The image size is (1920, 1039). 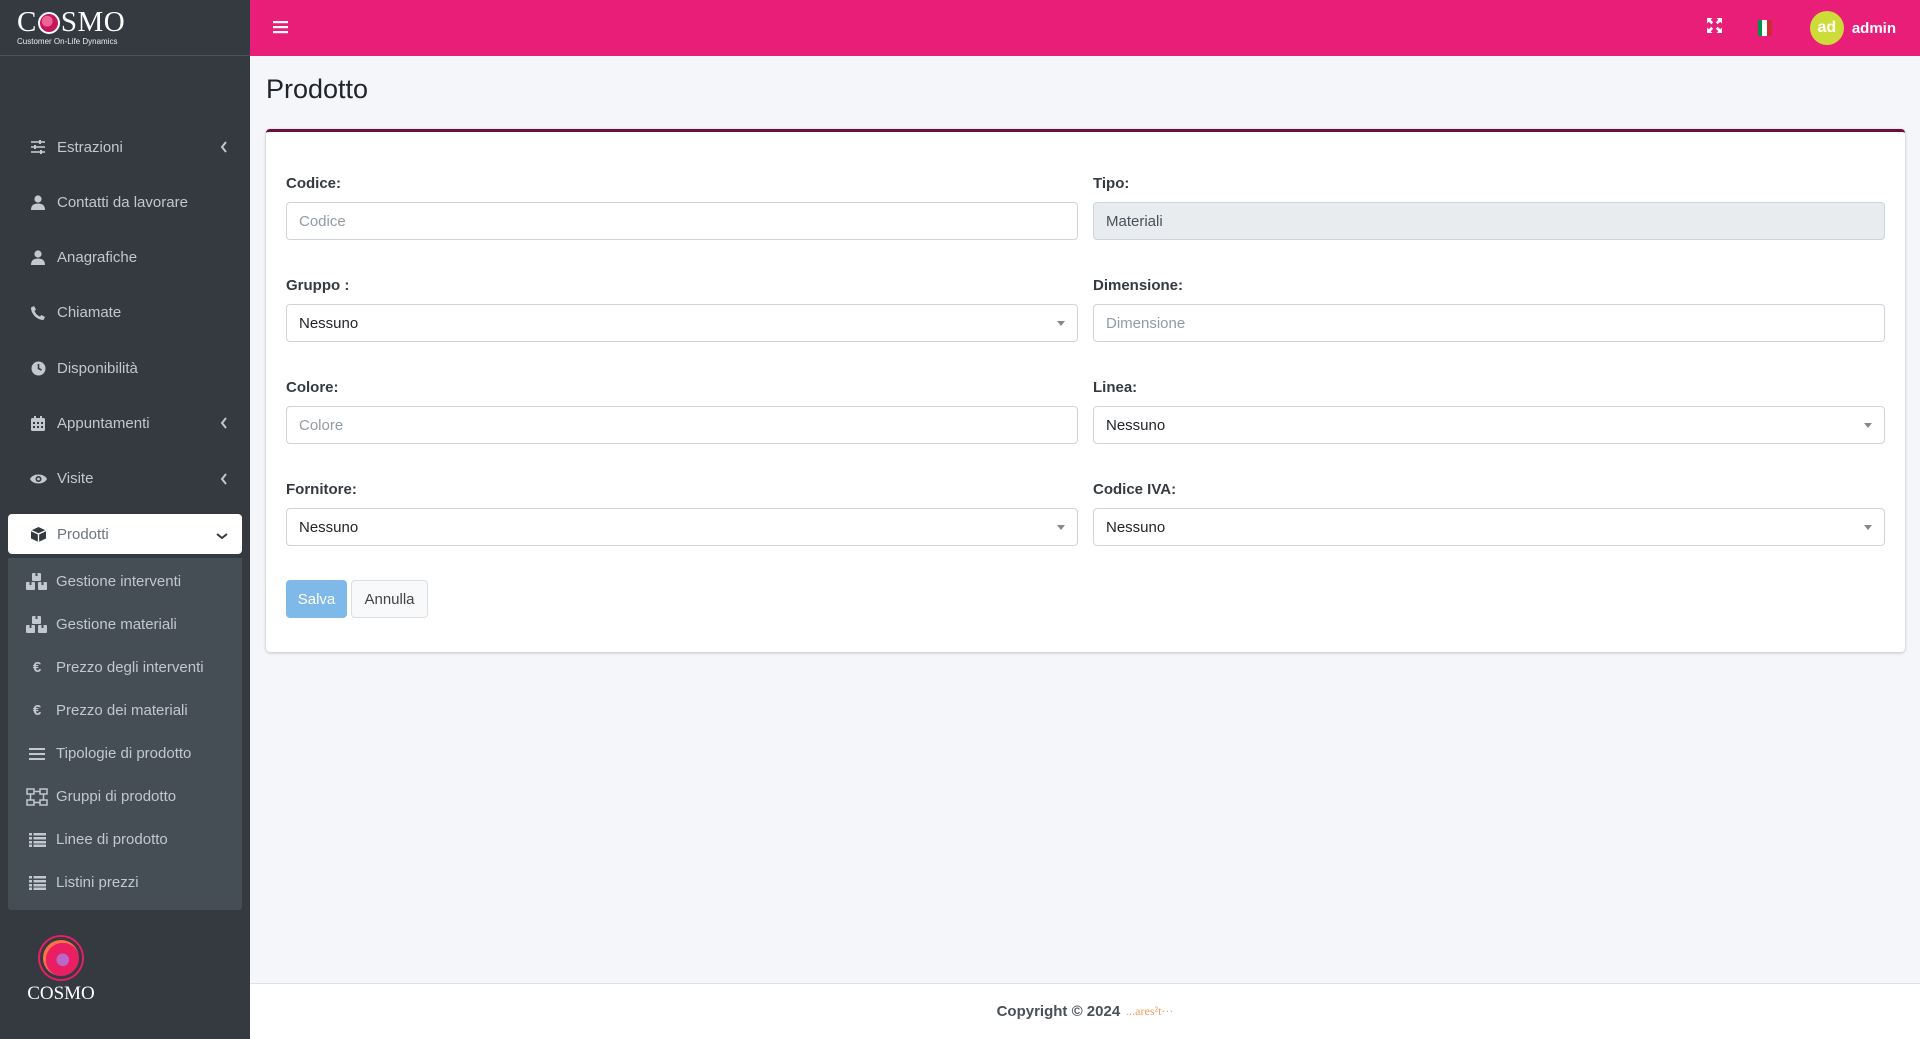 I want to click on sidebar-footer-logo: COSMO, so click(x=61, y=971).